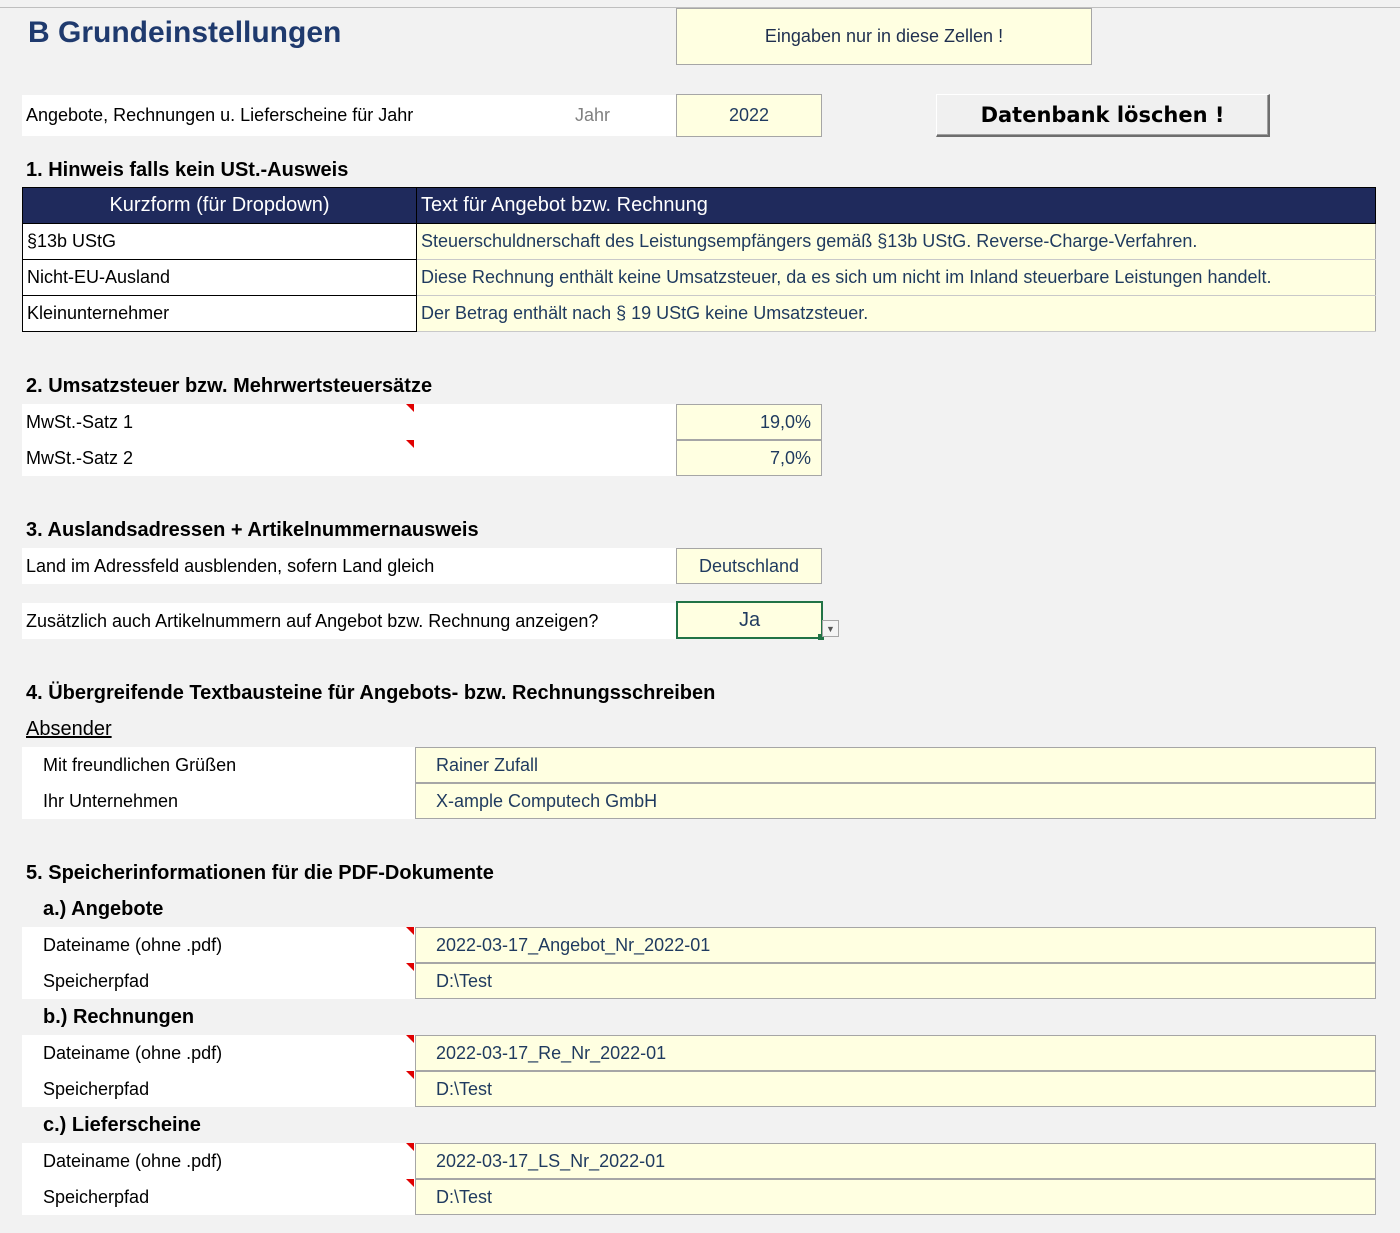 This screenshot has width=1400, height=1233. Describe the element at coordinates (96, 980) in the screenshot. I see `offers-path-label: Speicherpfad` at that location.